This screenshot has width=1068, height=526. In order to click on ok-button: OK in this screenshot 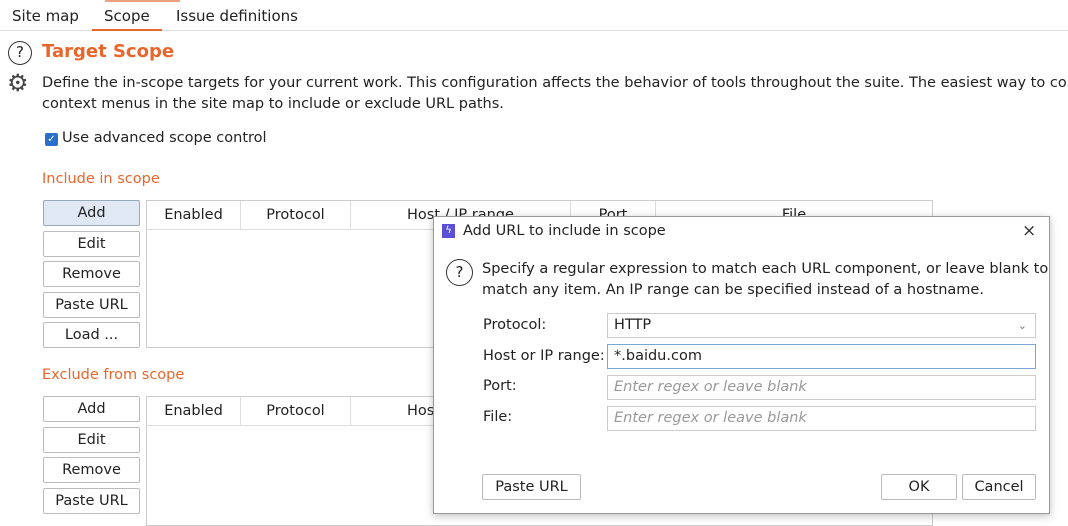, I will do `click(919, 487)`.